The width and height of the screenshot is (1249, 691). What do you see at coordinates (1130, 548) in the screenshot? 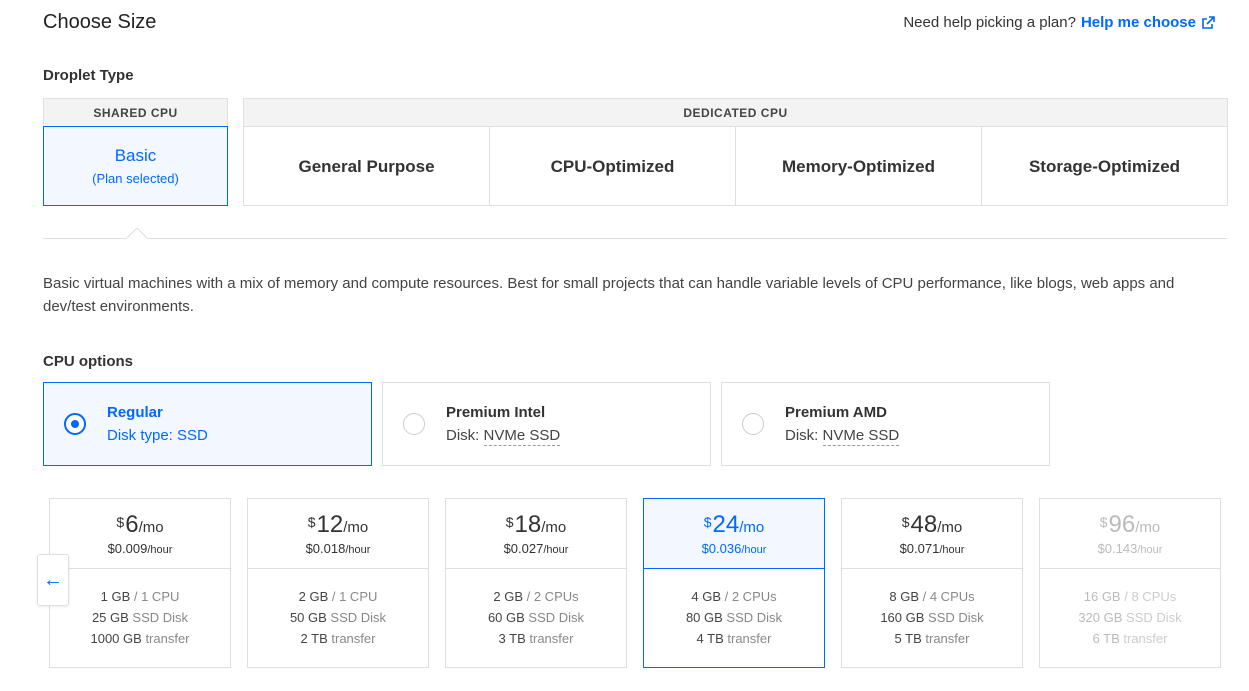
I see `plan-hourly: $0.143/hour` at bounding box center [1130, 548].